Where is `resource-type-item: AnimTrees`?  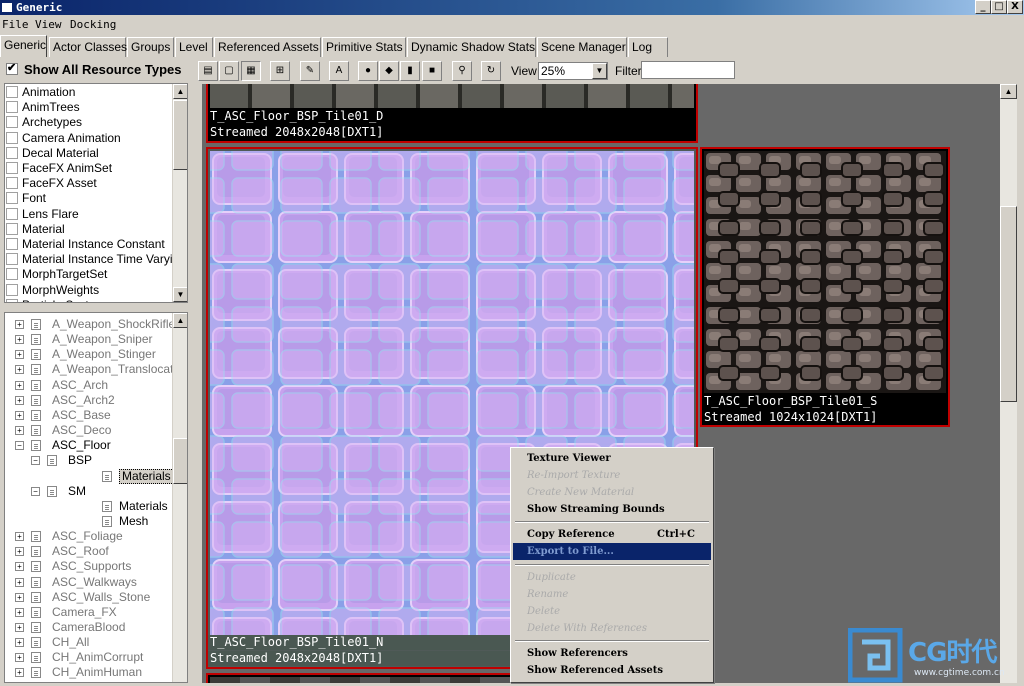
resource-type-item: AnimTrees is located at coordinates (90, 107).